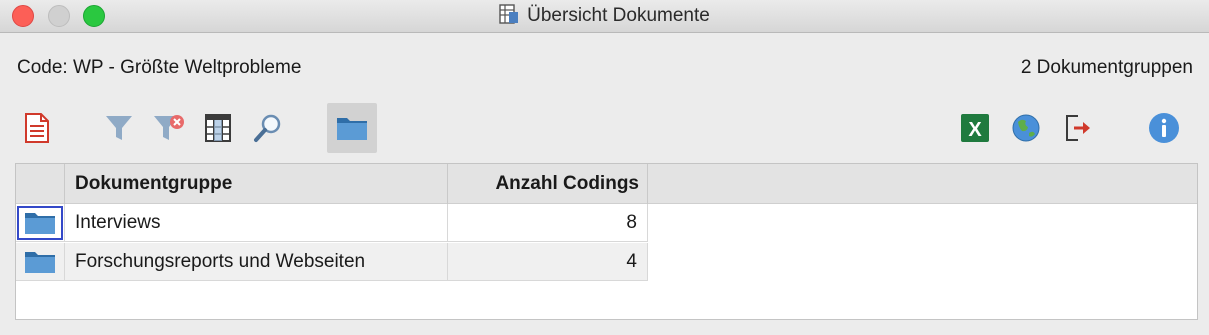 The width and height of the screenshot is (1209, 335). I want to click on svg-text: X, so click(975, 130).